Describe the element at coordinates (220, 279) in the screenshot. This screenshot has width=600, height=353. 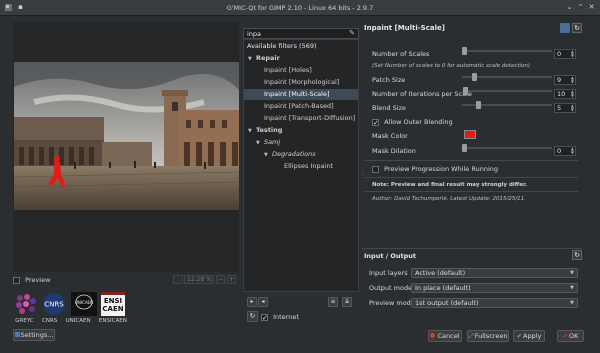
I see `zoom-out-button: −` at that location.